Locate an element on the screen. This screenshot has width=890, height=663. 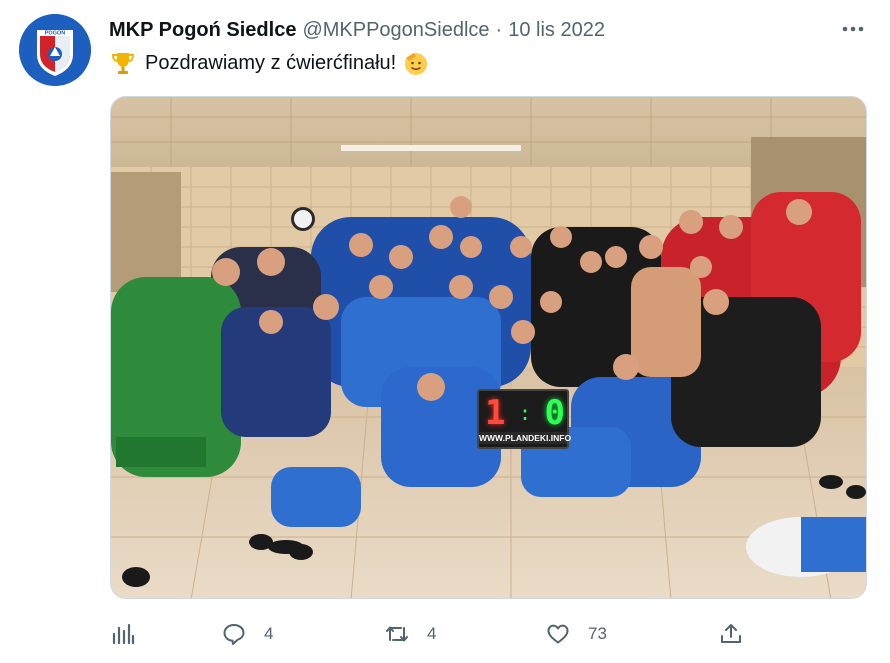
tweet-date: 10 lis 2022 is located at coordinates (556, 30).